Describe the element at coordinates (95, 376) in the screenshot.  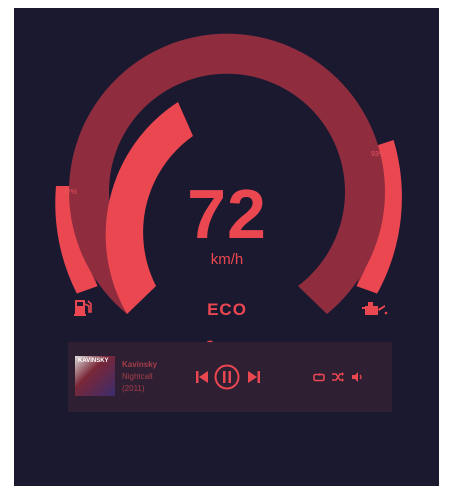
I see `album-art: KAVINSKY` at that location.